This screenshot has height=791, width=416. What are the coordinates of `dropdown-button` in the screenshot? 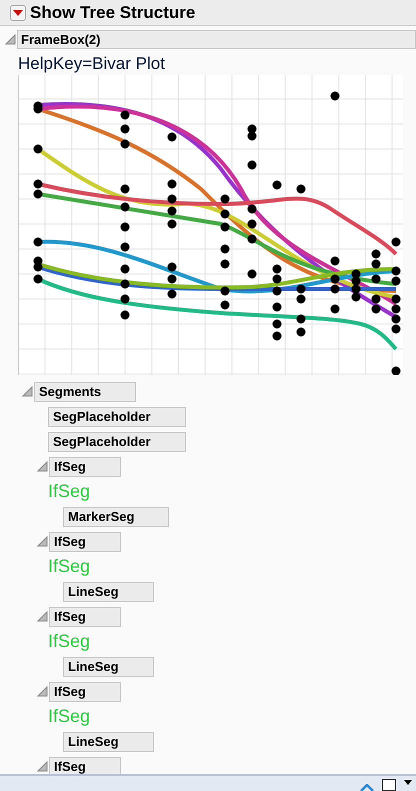 It's located at (18, 12).